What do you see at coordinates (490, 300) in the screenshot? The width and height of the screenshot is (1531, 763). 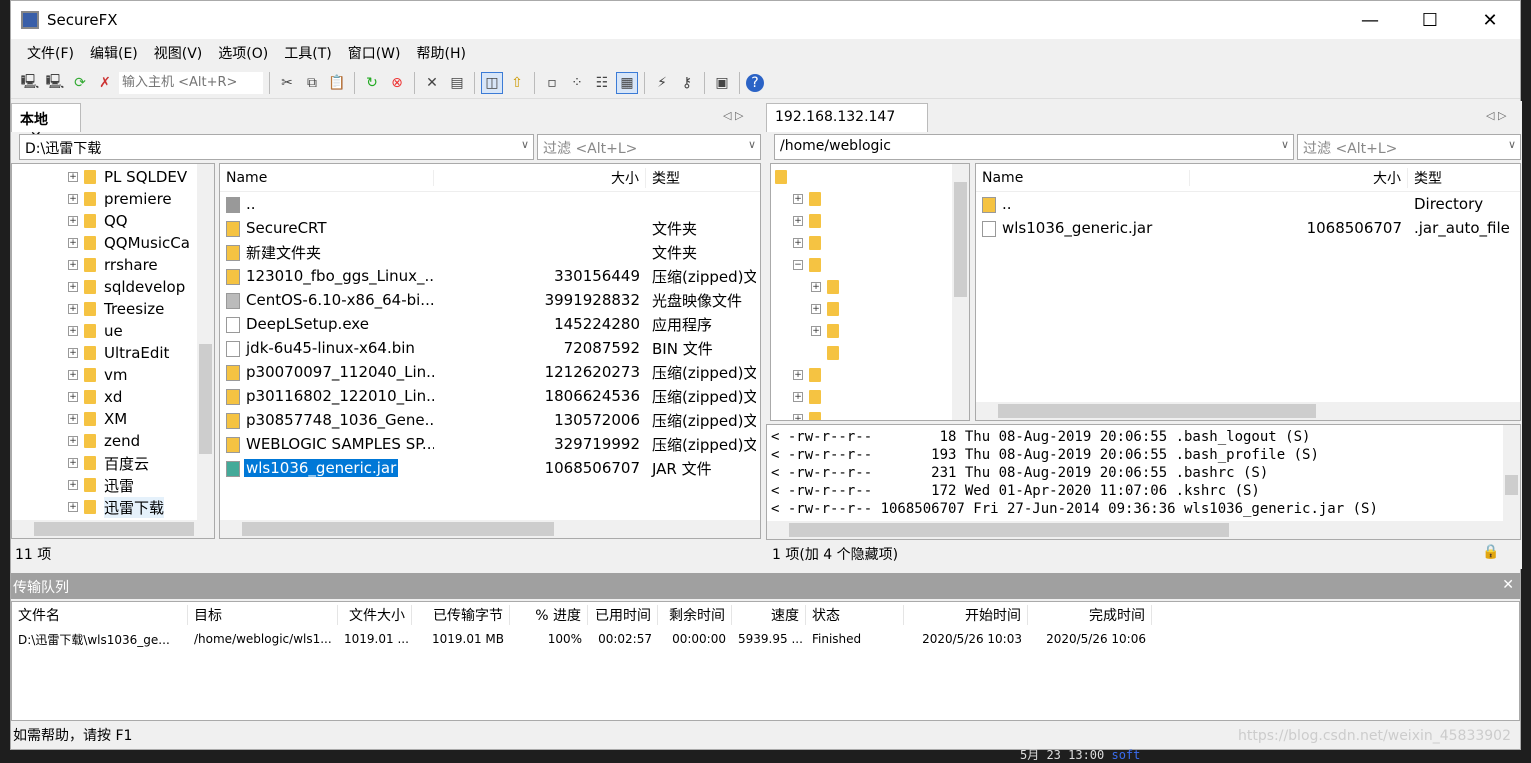 I see `file-row: CentOS-6.10-x86_64-bi... 3991928832 光盘映像文件` at bounding box center [490, 300].